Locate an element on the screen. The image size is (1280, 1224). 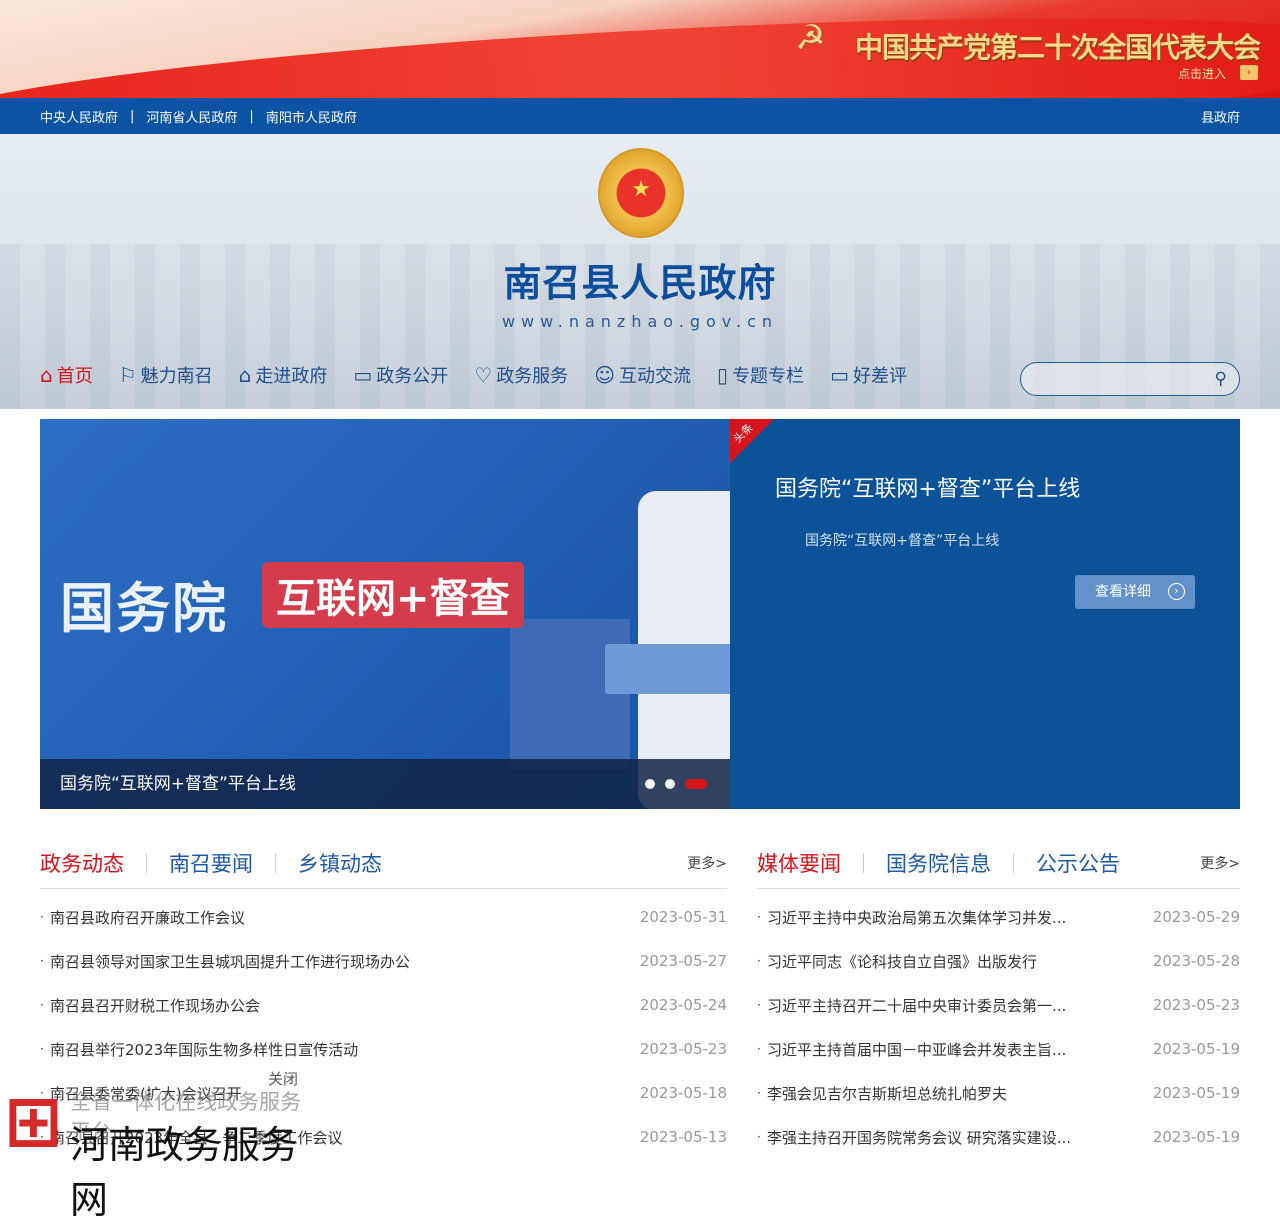
list-item: · 李强主持召开国务院常务会议 研究落实建设... 2023-05-19 is located at coordinates (998, 1137).